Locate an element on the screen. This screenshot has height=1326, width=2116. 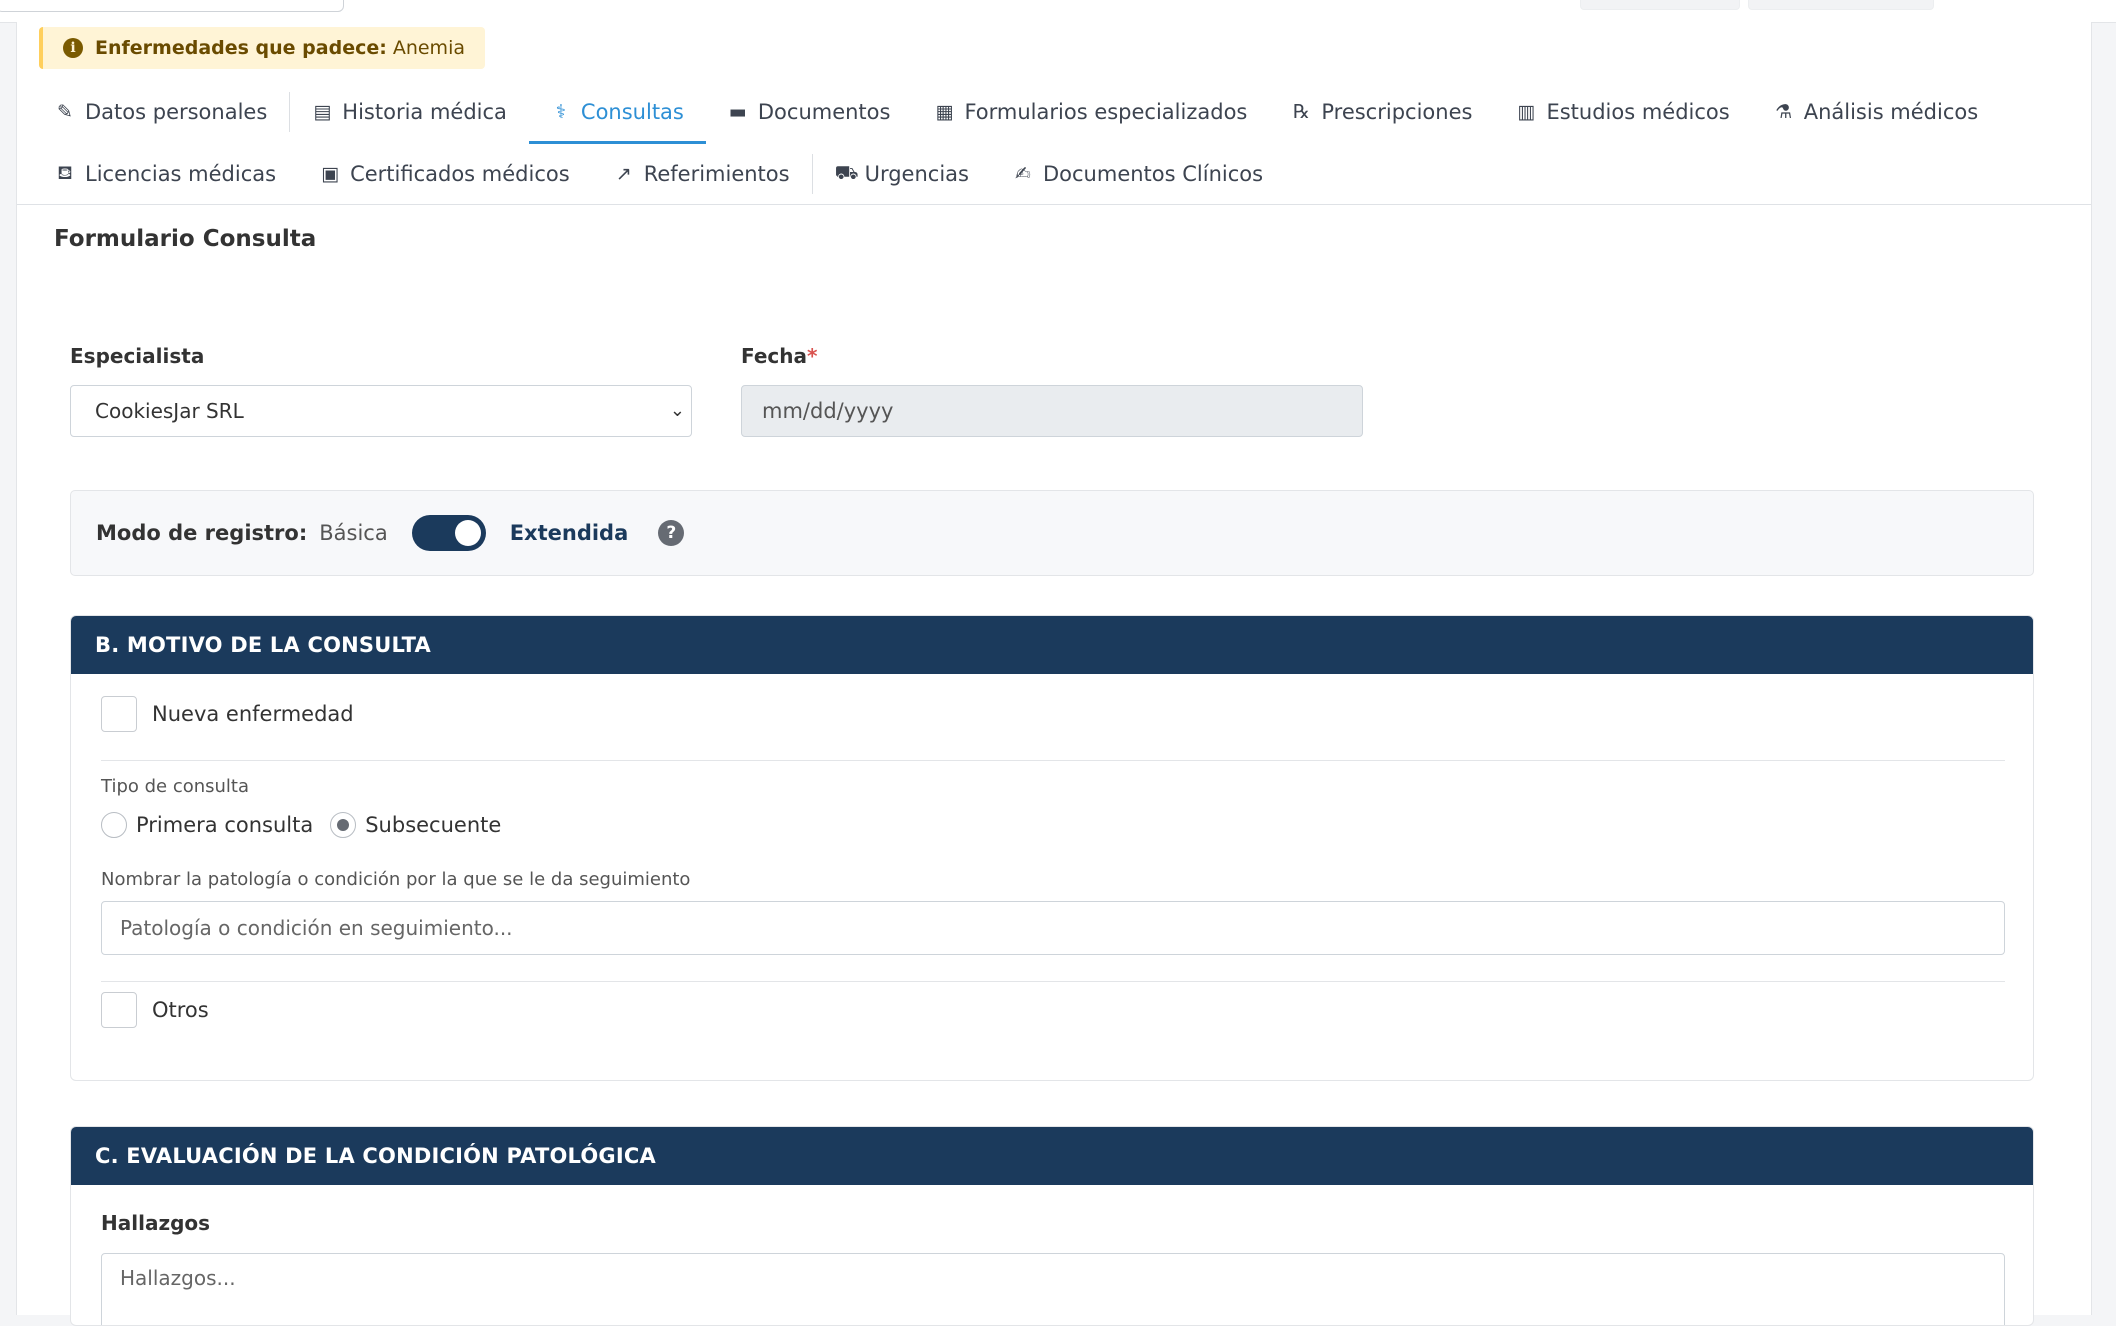
toggle-knob is located at coordinates (467, 533).